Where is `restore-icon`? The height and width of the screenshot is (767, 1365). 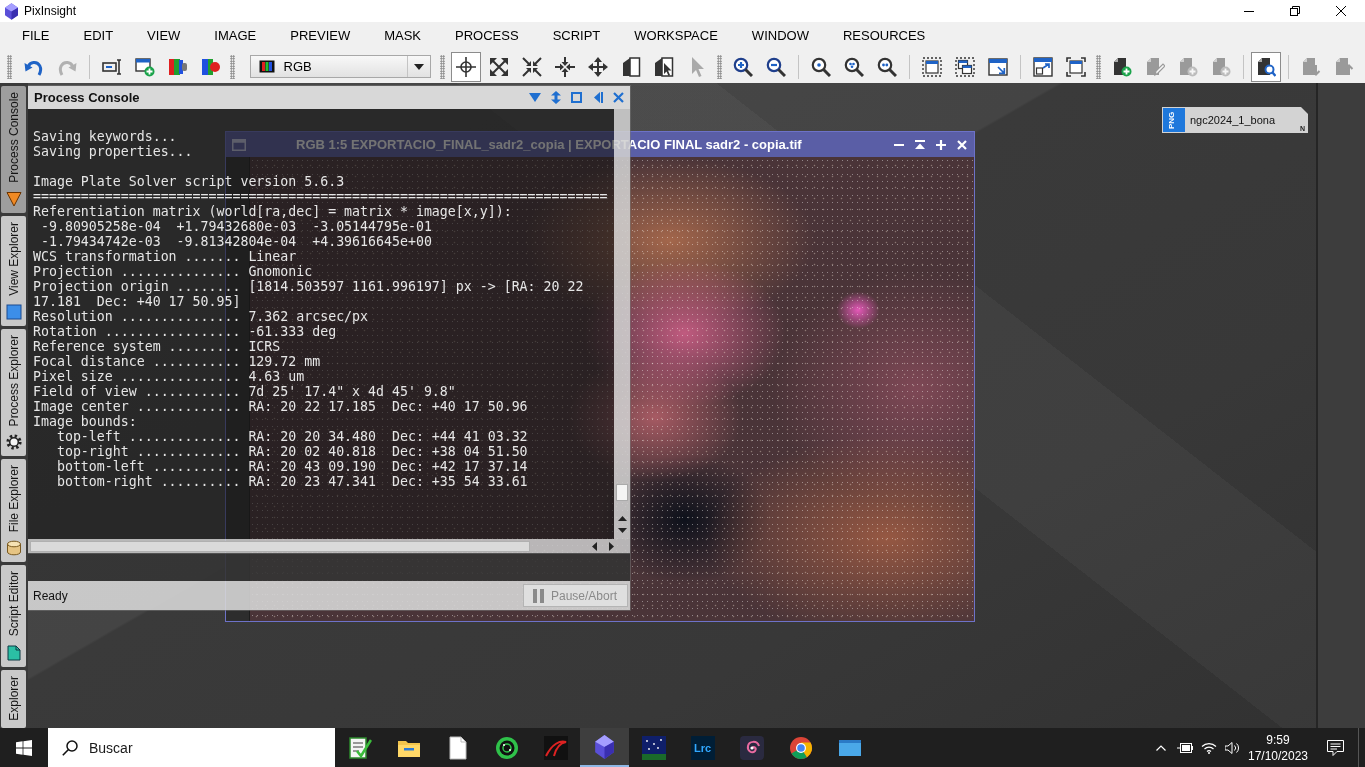 restore-icon is located at coordinates (1295, 11).